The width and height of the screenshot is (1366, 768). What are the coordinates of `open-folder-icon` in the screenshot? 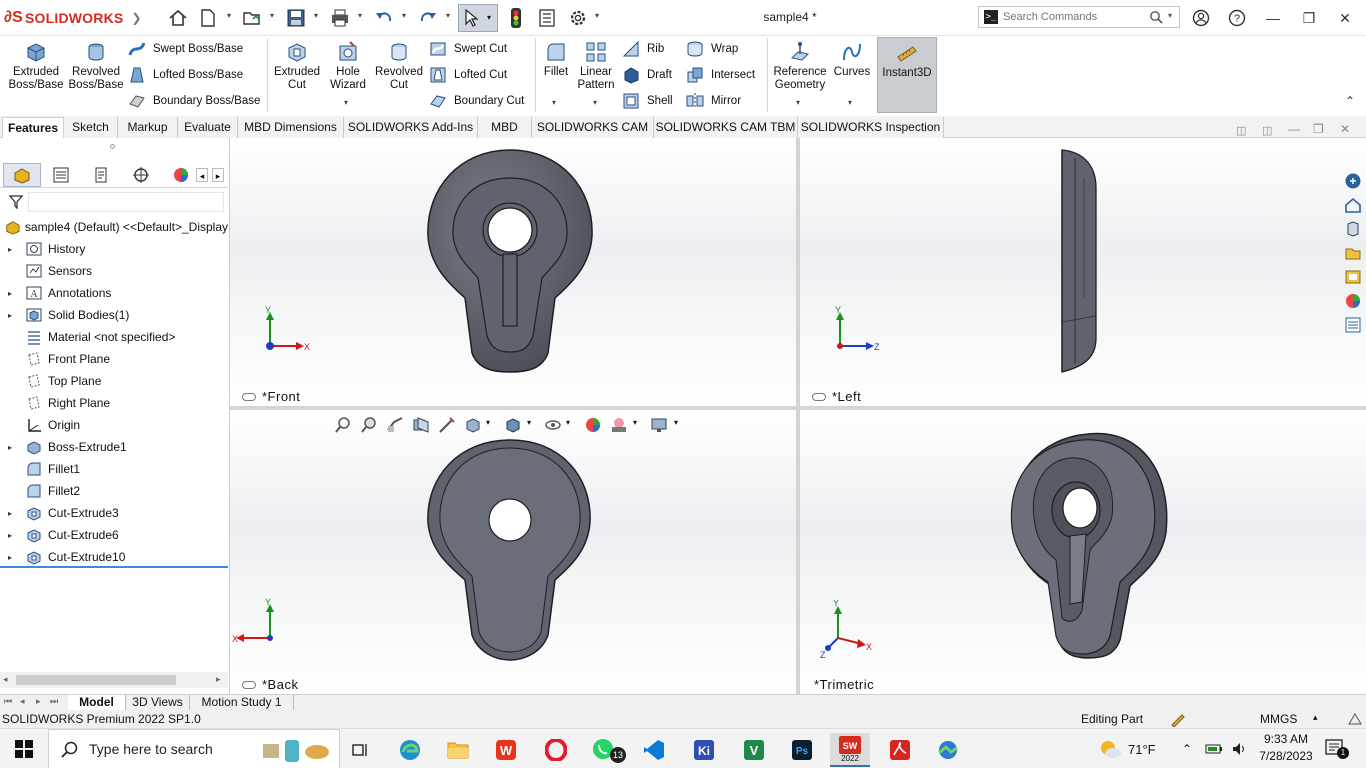 It's located at (252, 18).